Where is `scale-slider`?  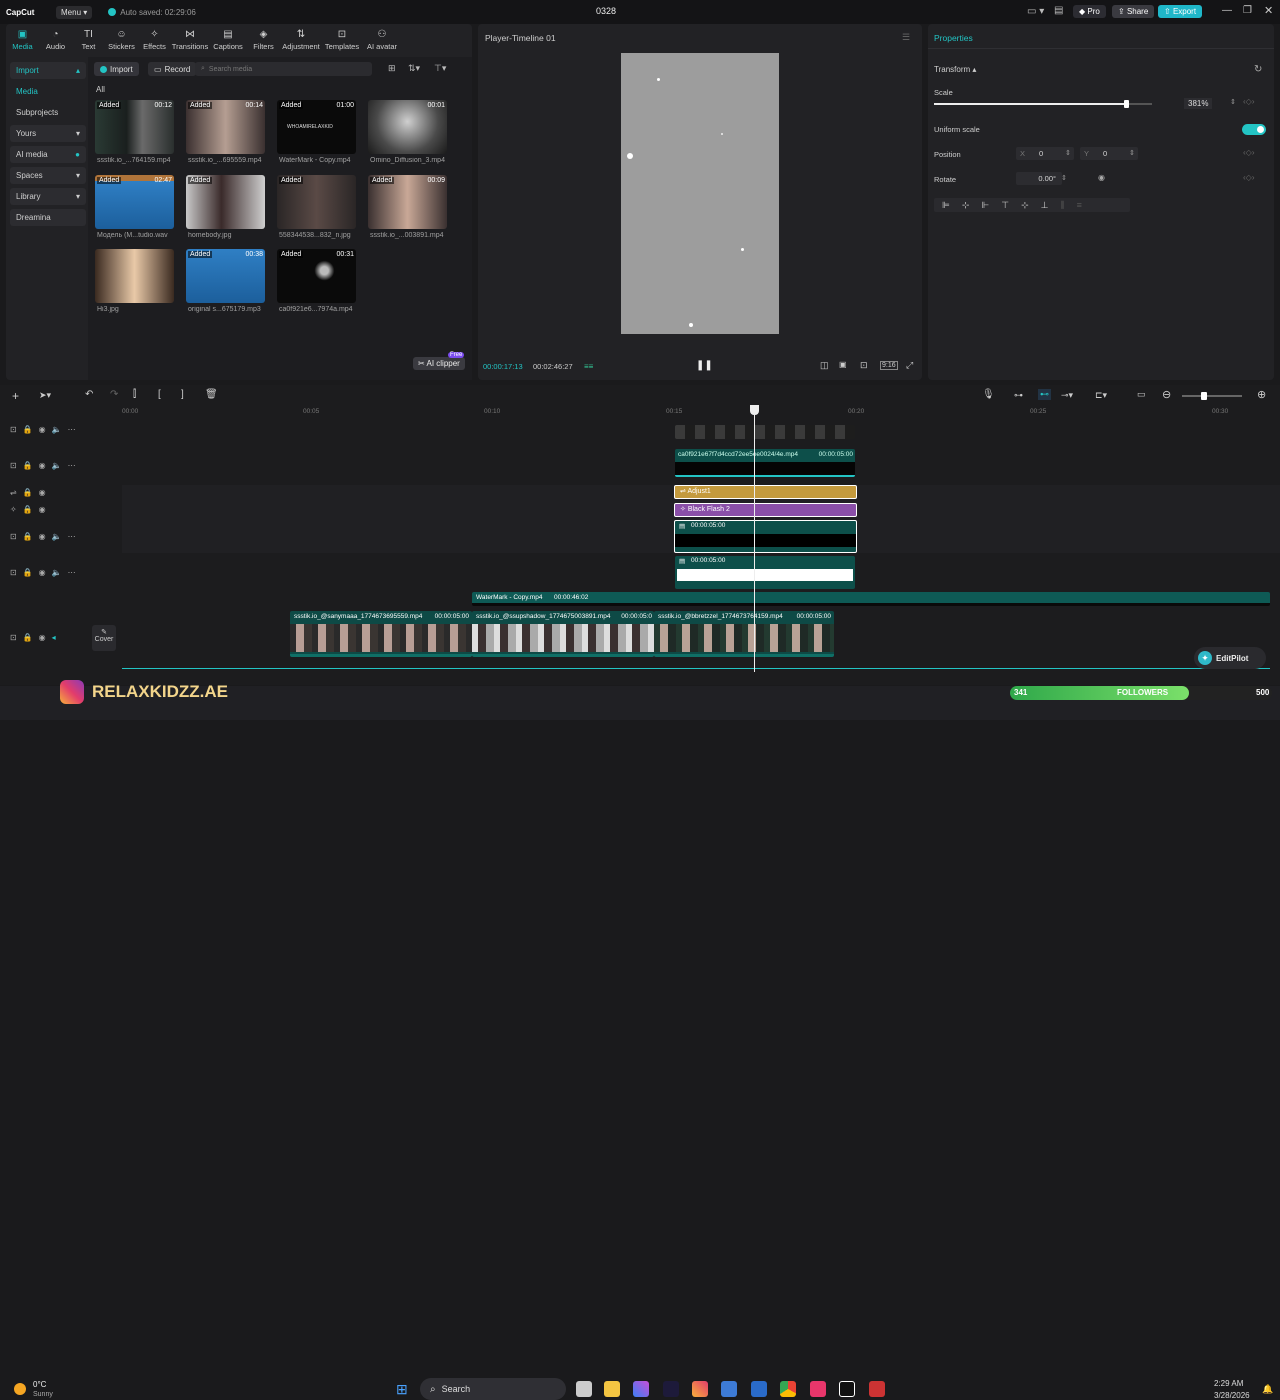
scale-slider is located at coordinates (1043, 104).